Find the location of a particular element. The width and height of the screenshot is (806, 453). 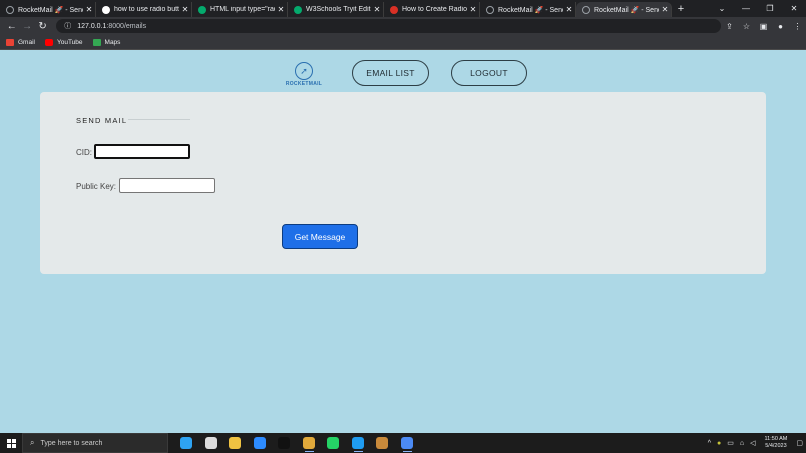

terminal-icon is located at coordinates (284, 443).